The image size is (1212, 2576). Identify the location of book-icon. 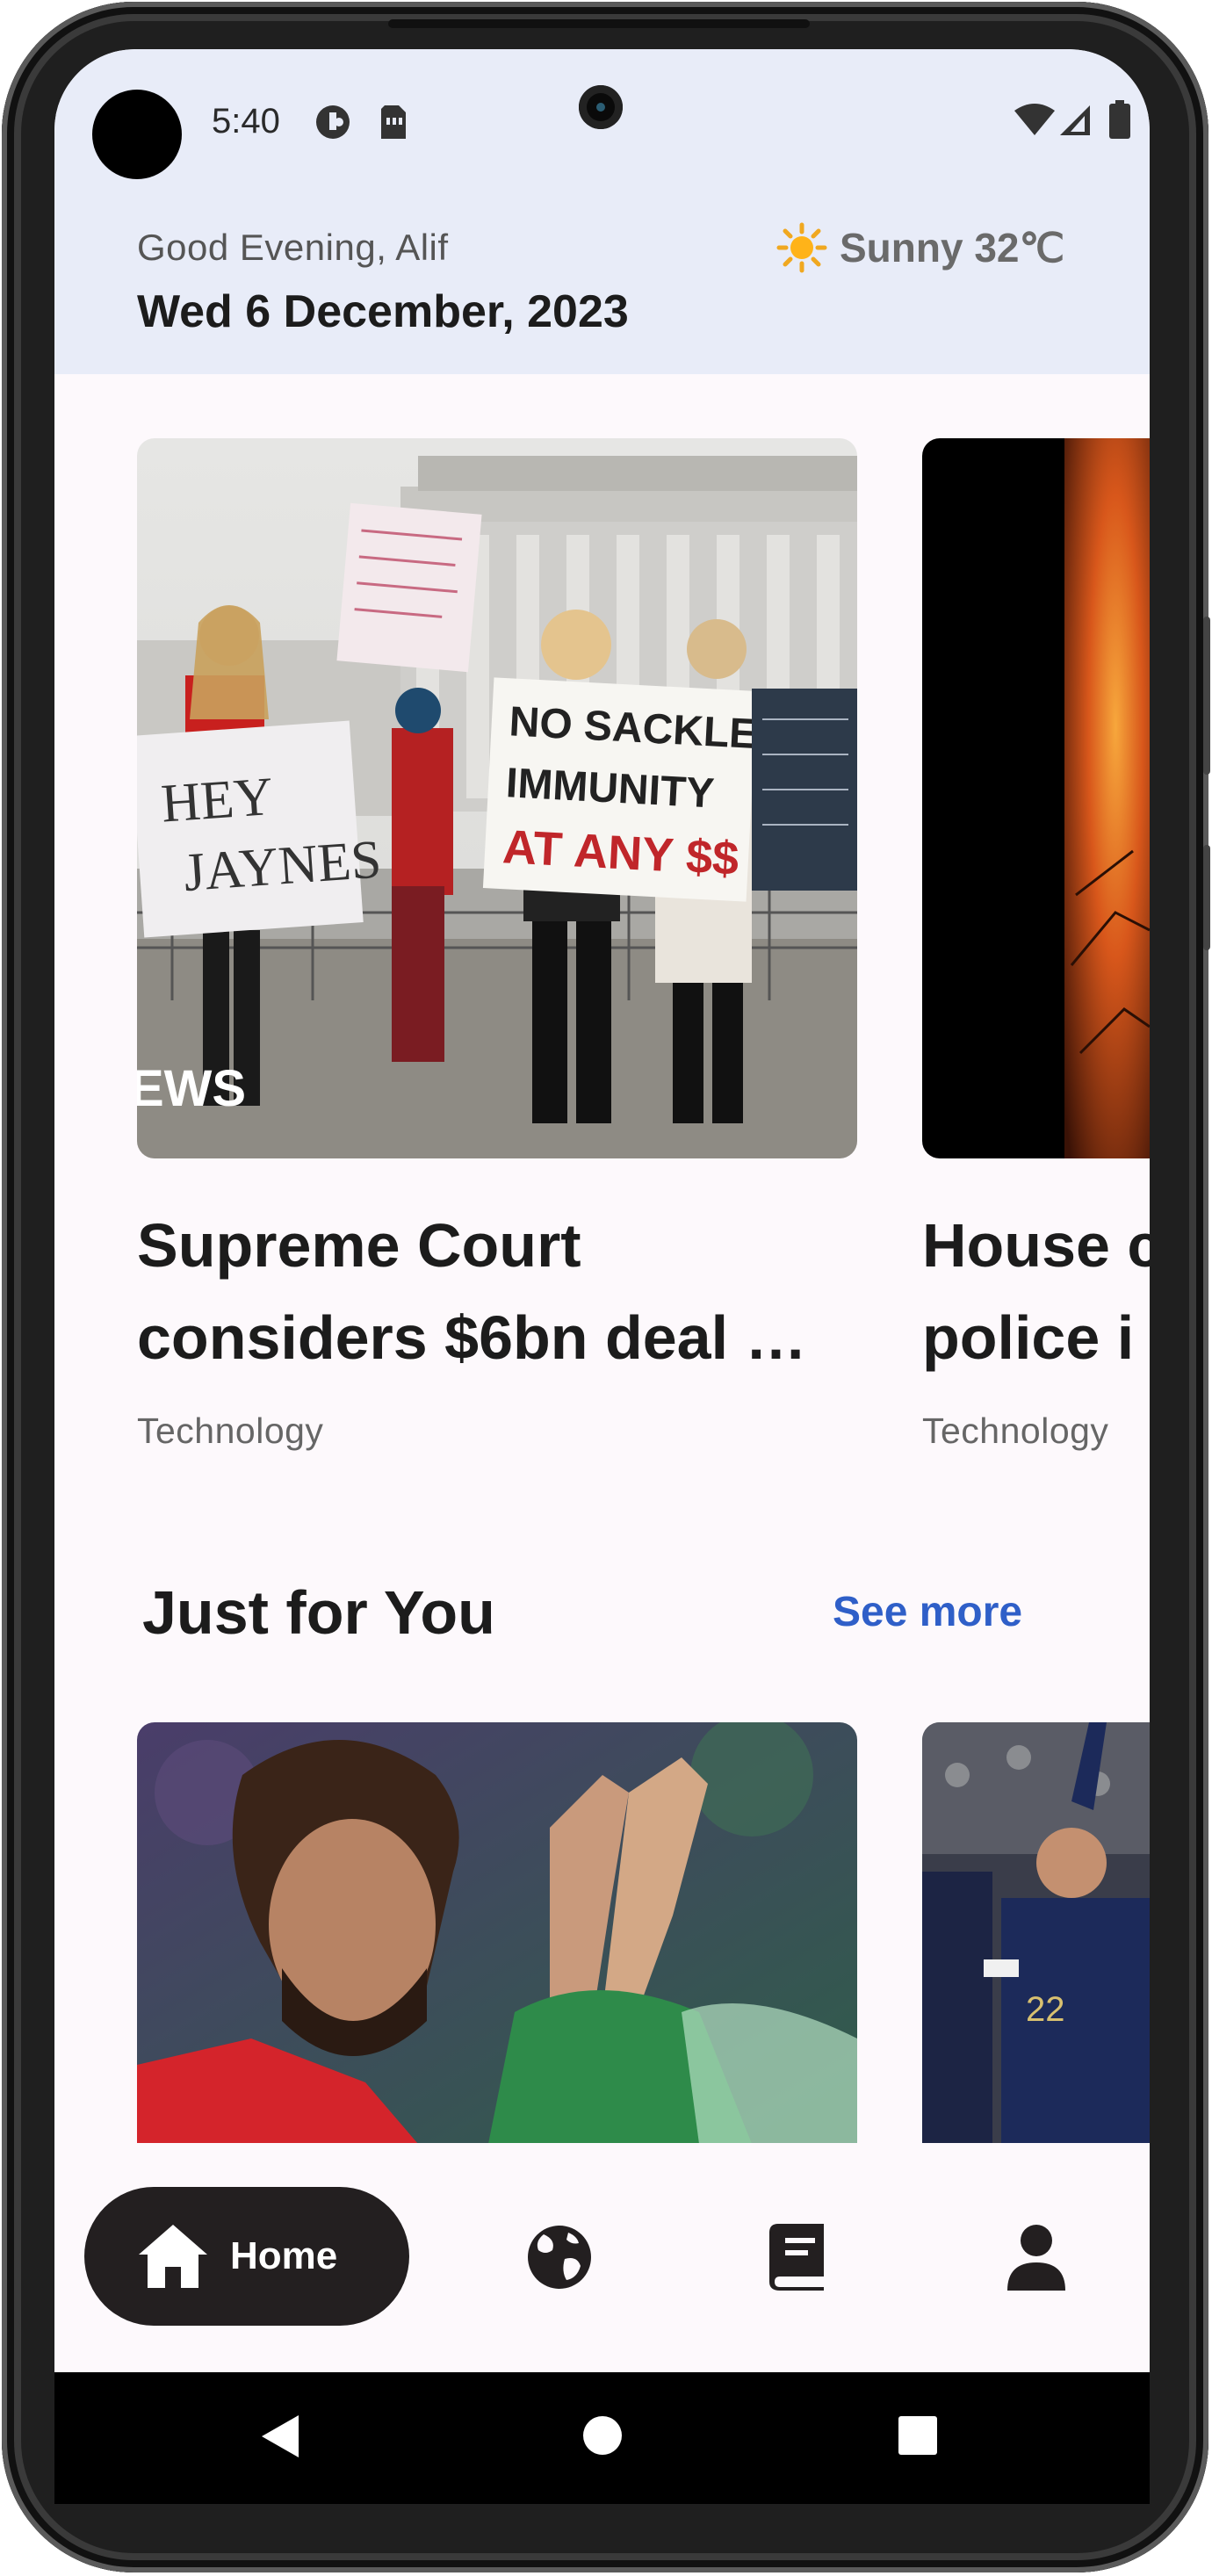
(796, 2257).